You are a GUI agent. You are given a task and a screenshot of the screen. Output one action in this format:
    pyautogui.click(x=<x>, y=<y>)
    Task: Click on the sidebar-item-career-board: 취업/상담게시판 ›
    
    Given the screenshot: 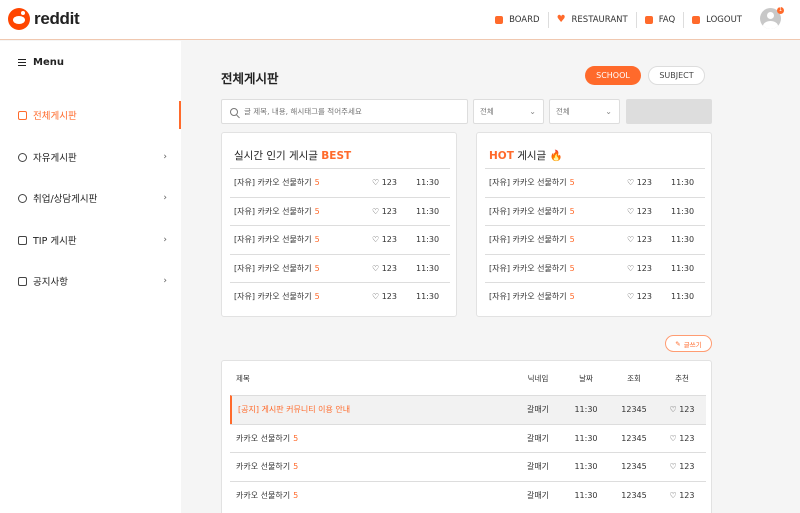 What is the action you would take?
    pyautogui.click(x=90, y=198)
    